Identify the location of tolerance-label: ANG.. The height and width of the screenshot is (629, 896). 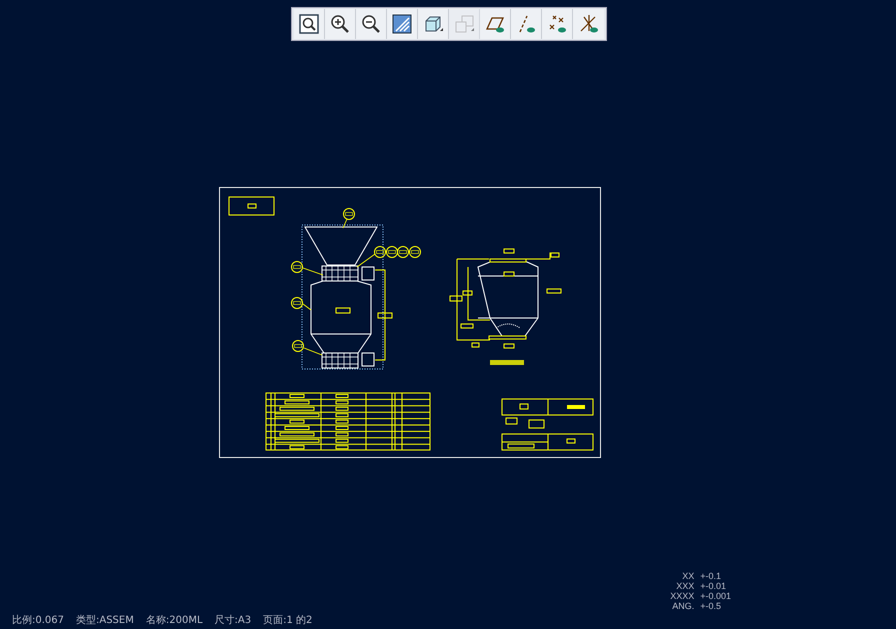
(682, 606).